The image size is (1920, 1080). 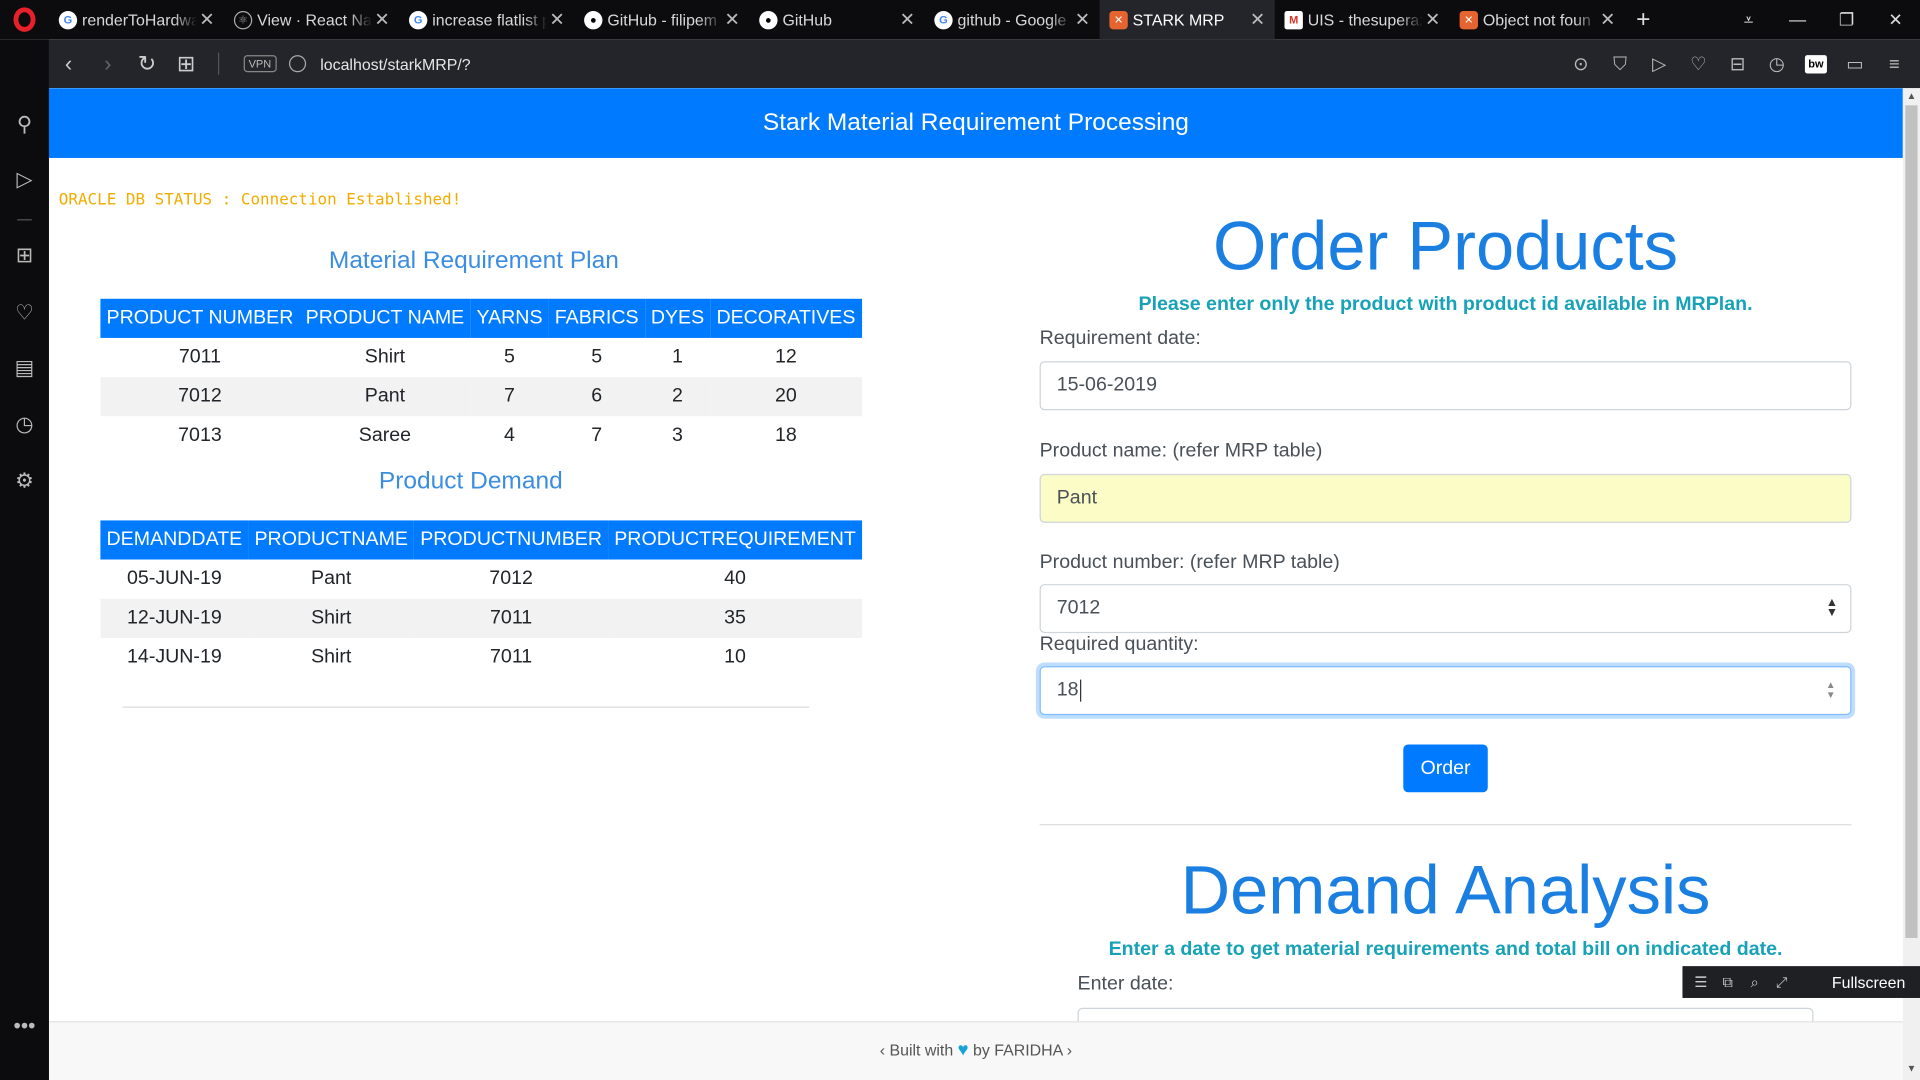 What do you see at coordinates (1754, 982) in the screenshot?
I see `zoom-icon: ⌕` at bounding box center [1754, 982].